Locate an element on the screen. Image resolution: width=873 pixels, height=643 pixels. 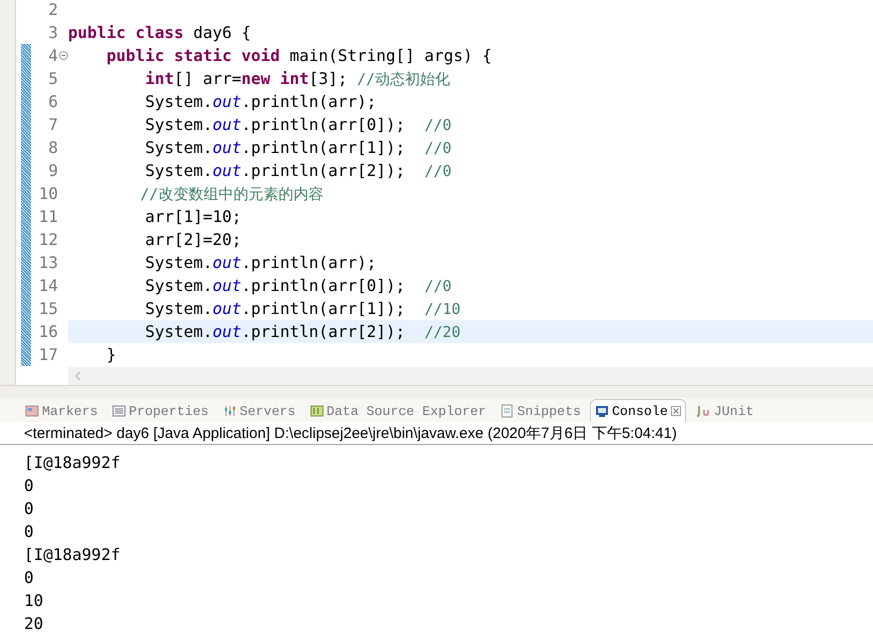
code-line: } is located at coordinates (111, 354).